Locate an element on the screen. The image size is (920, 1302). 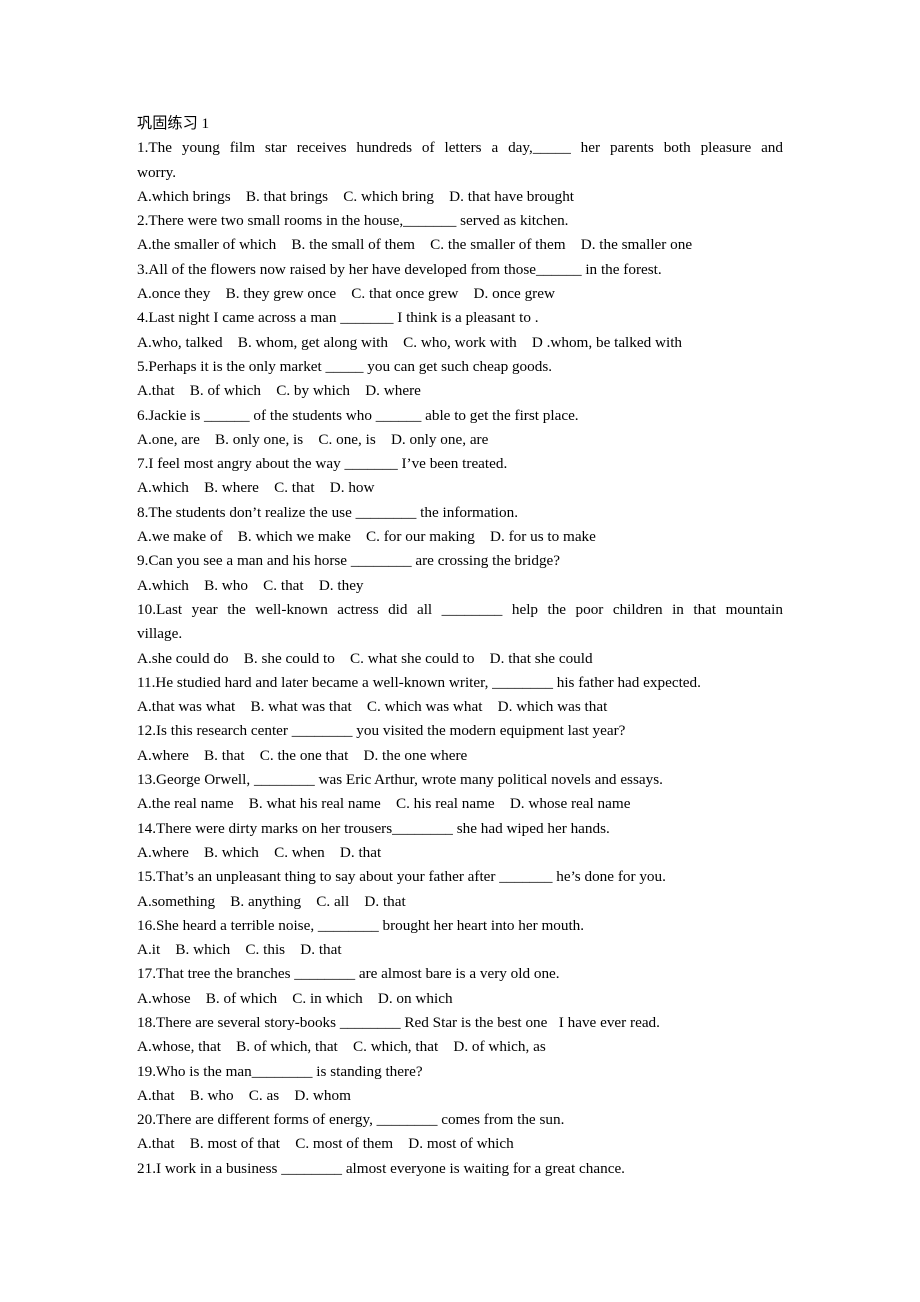
question-number: 16. is located at coordinates (146, 925).